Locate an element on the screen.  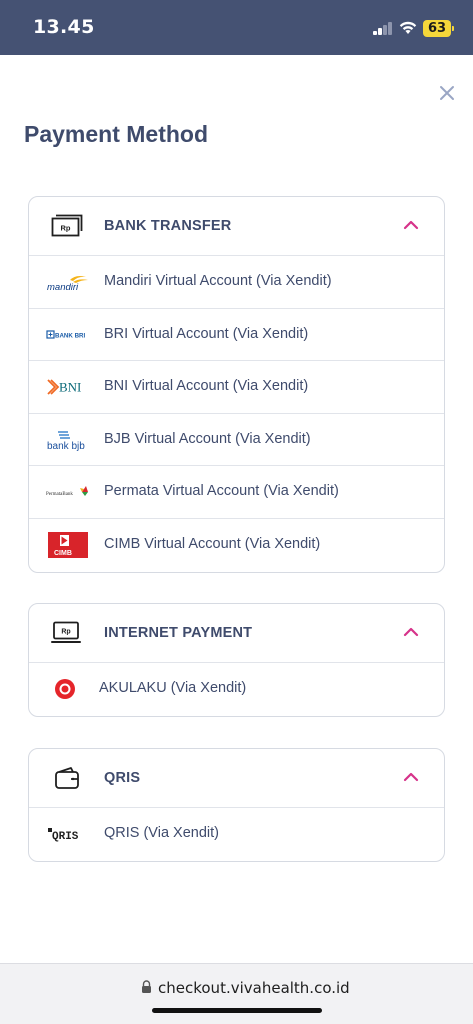
bri-logo: BANK BRI is located at coordinates (66, 334).